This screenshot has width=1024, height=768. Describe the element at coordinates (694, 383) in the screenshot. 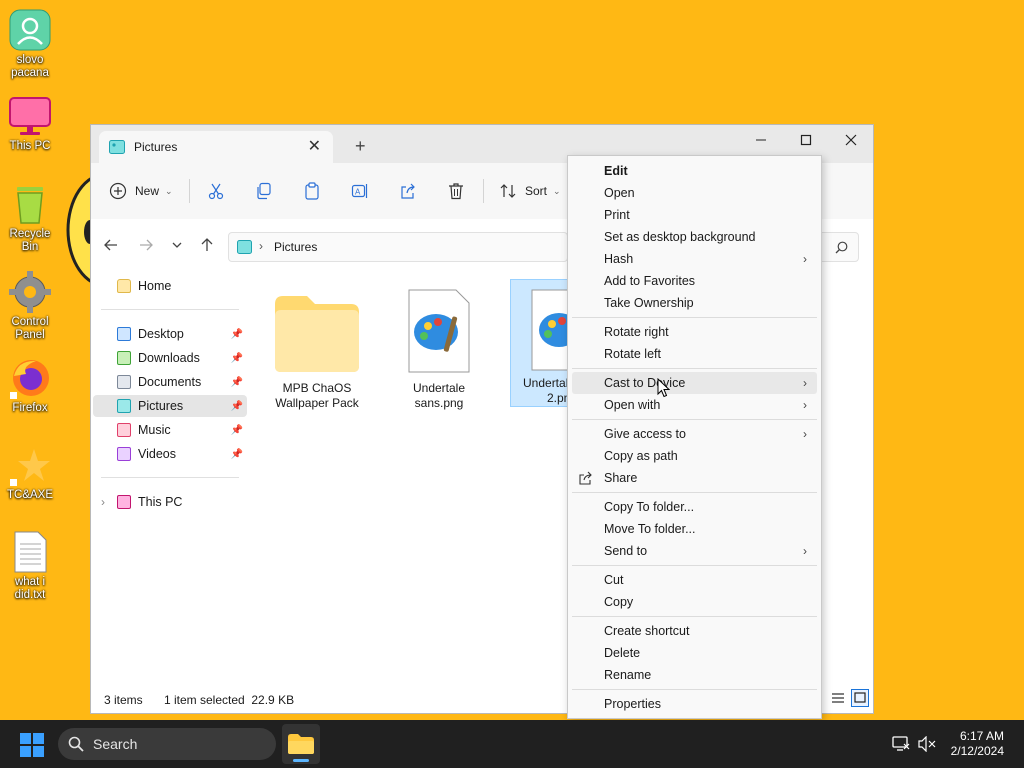

I see `menu-item-cast-to-device: Cast to Device ›` at that location.